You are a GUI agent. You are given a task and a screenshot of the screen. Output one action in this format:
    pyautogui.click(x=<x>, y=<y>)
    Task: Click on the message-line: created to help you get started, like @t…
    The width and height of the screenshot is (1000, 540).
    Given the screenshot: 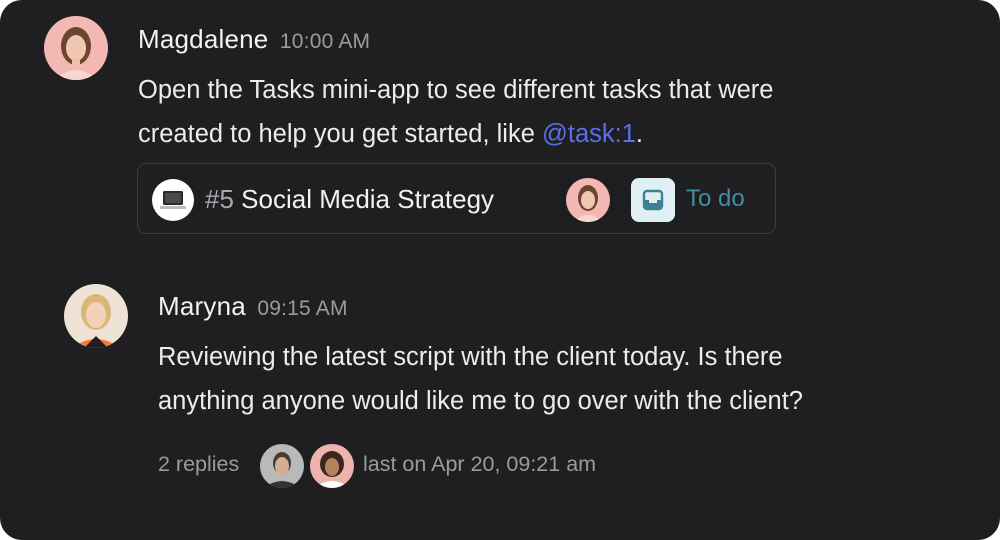 What is the action you would take?
    pyautogui.click(x=455, y=134)
    